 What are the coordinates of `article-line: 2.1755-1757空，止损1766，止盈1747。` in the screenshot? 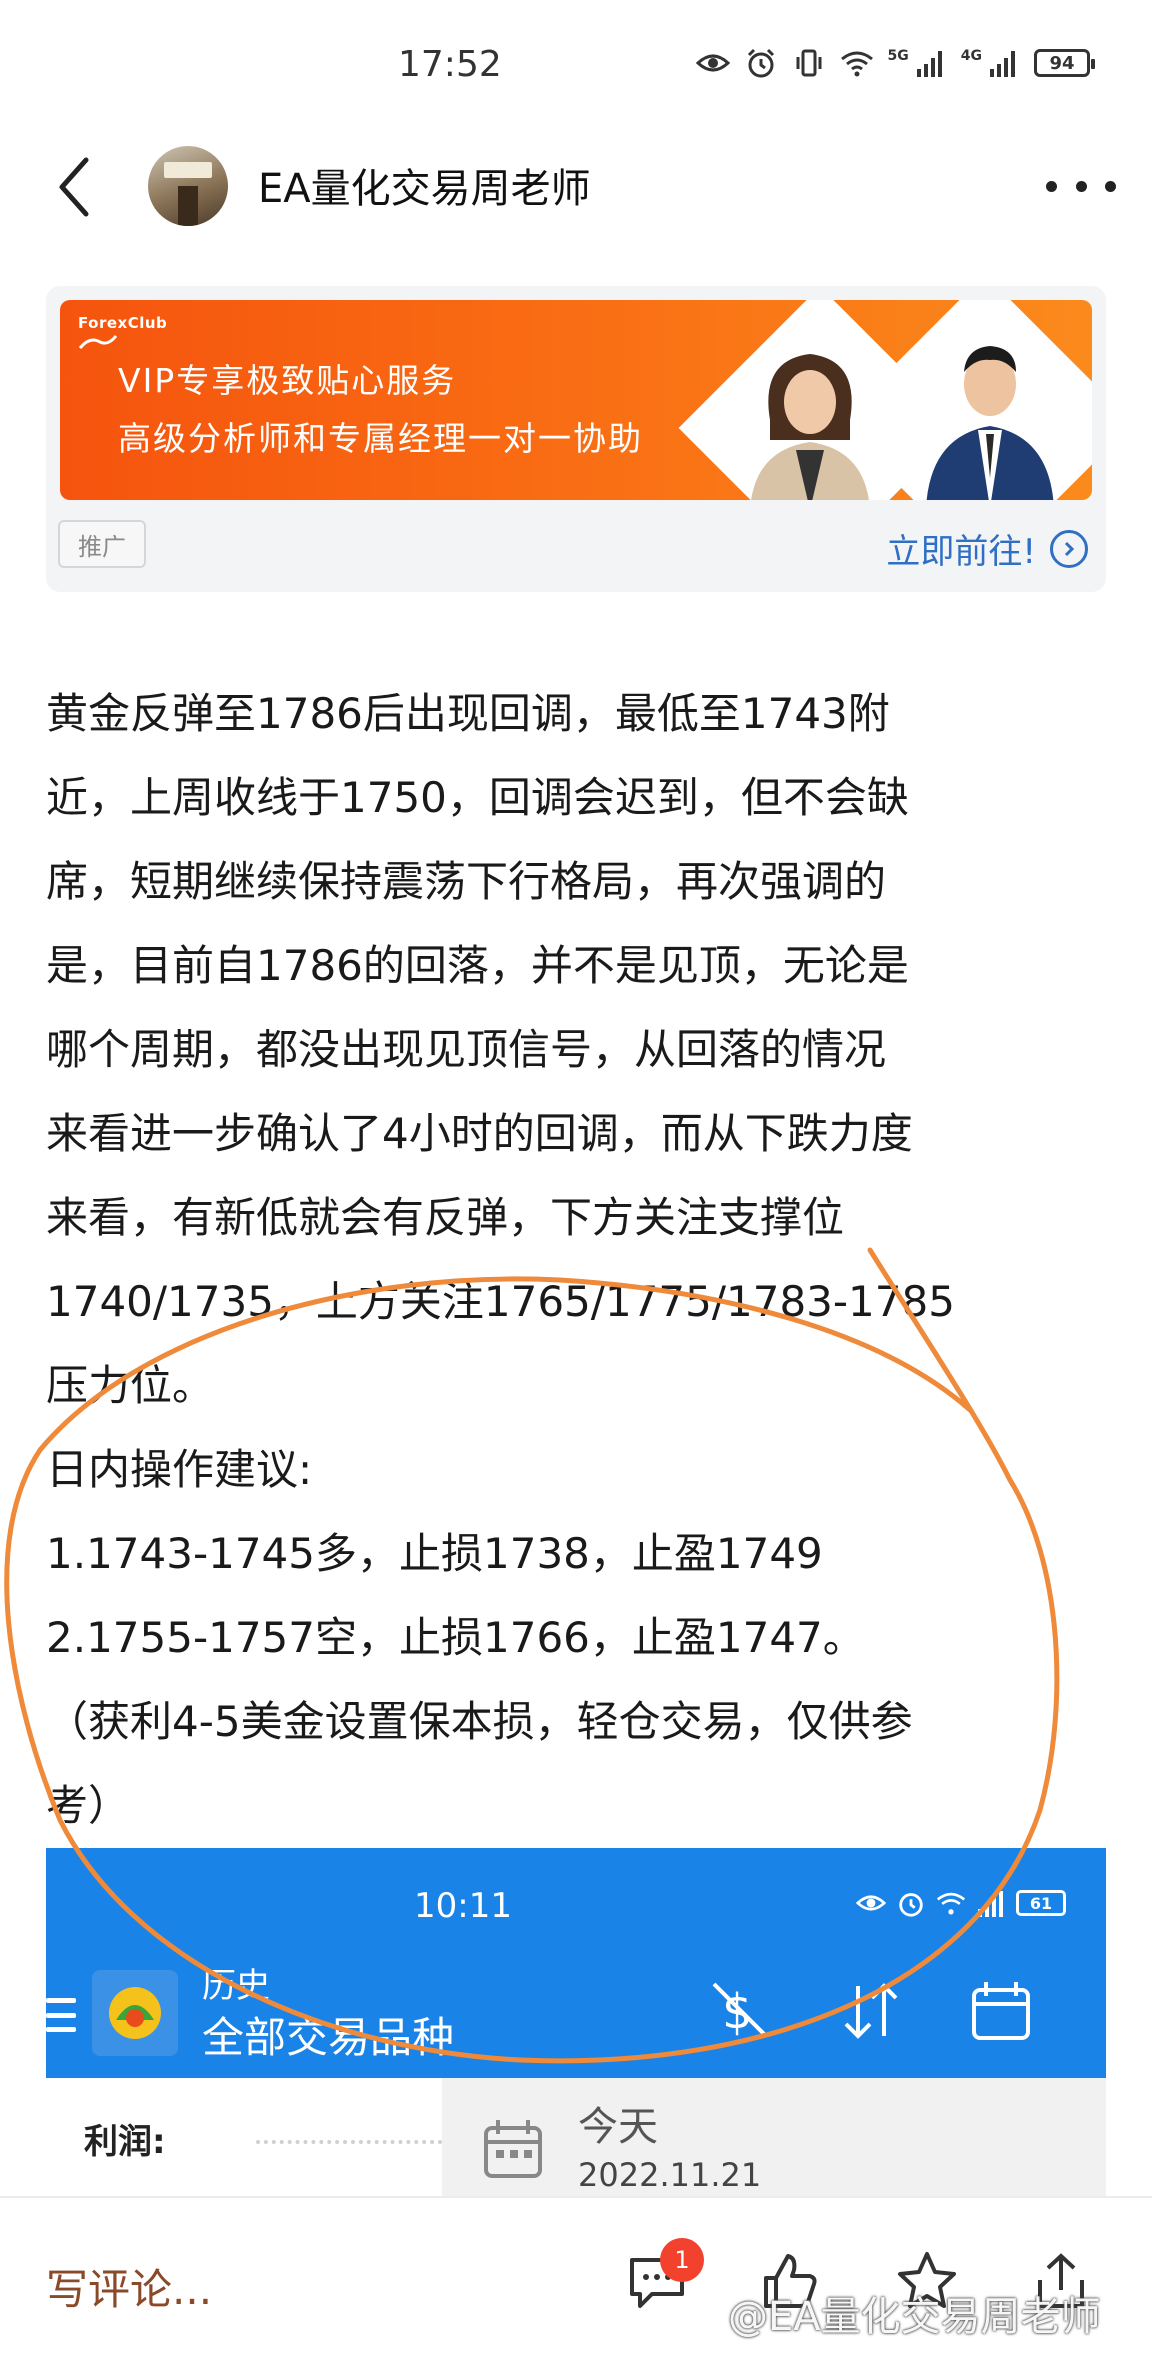 It's located at (455, 1637).